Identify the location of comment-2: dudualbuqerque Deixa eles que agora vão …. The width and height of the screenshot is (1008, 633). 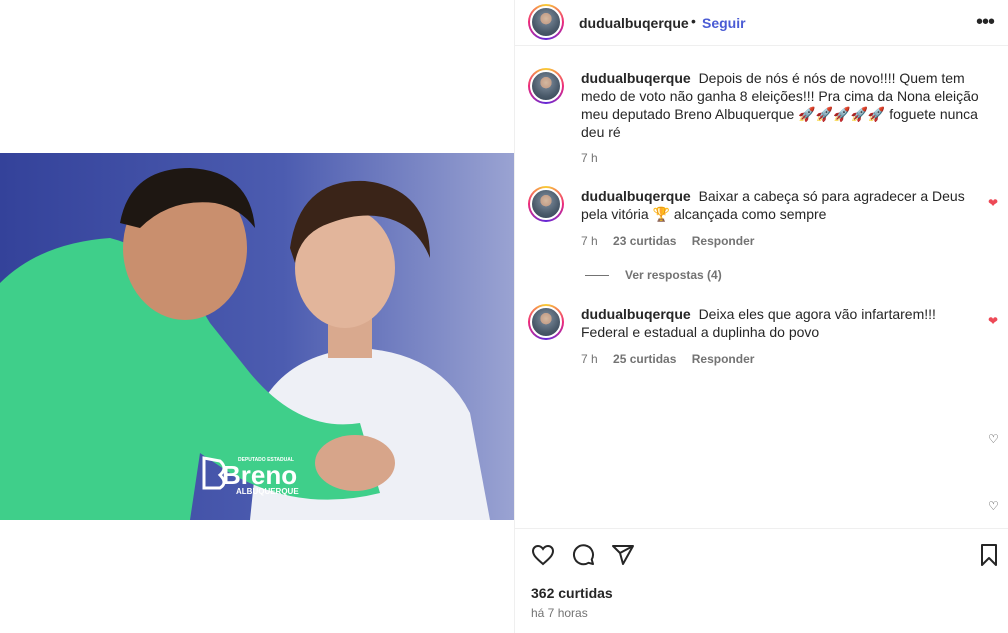
(761, 339).